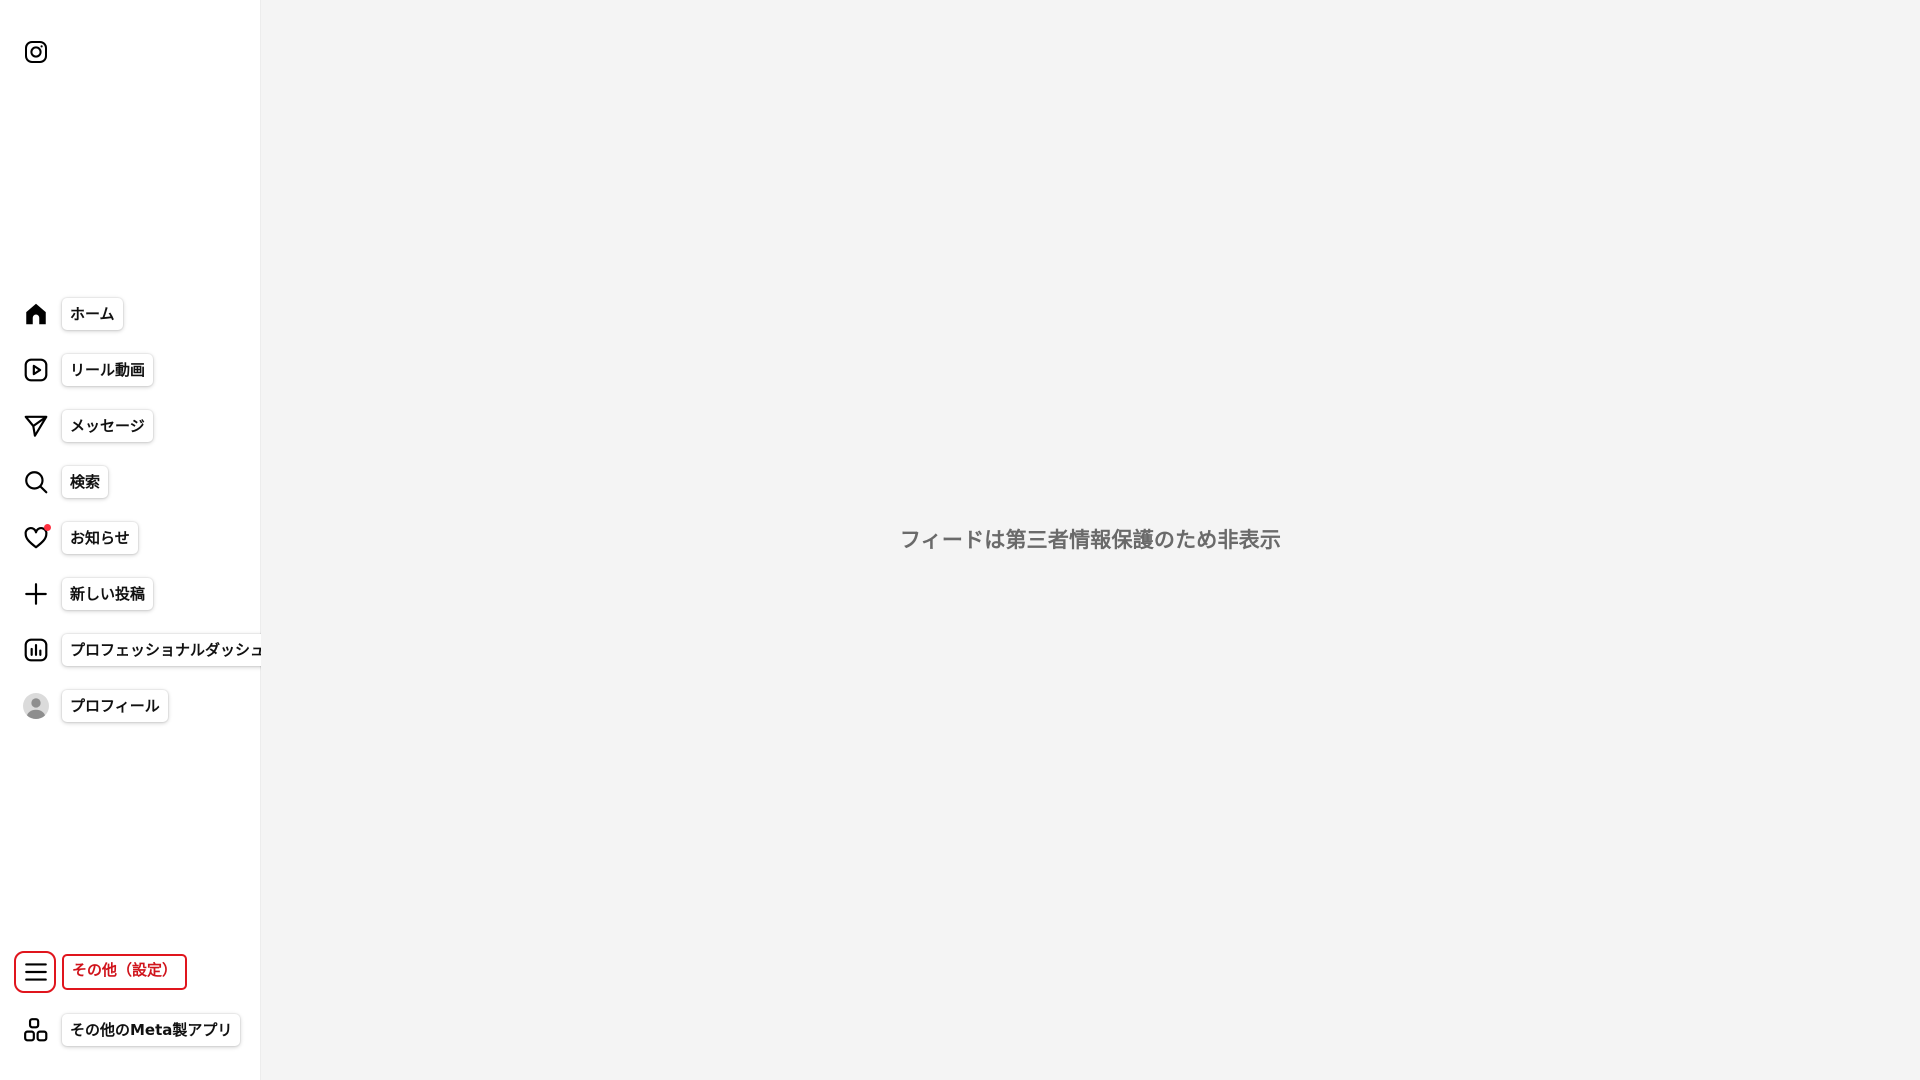  I want to click on search-icon, so click(36, 482).